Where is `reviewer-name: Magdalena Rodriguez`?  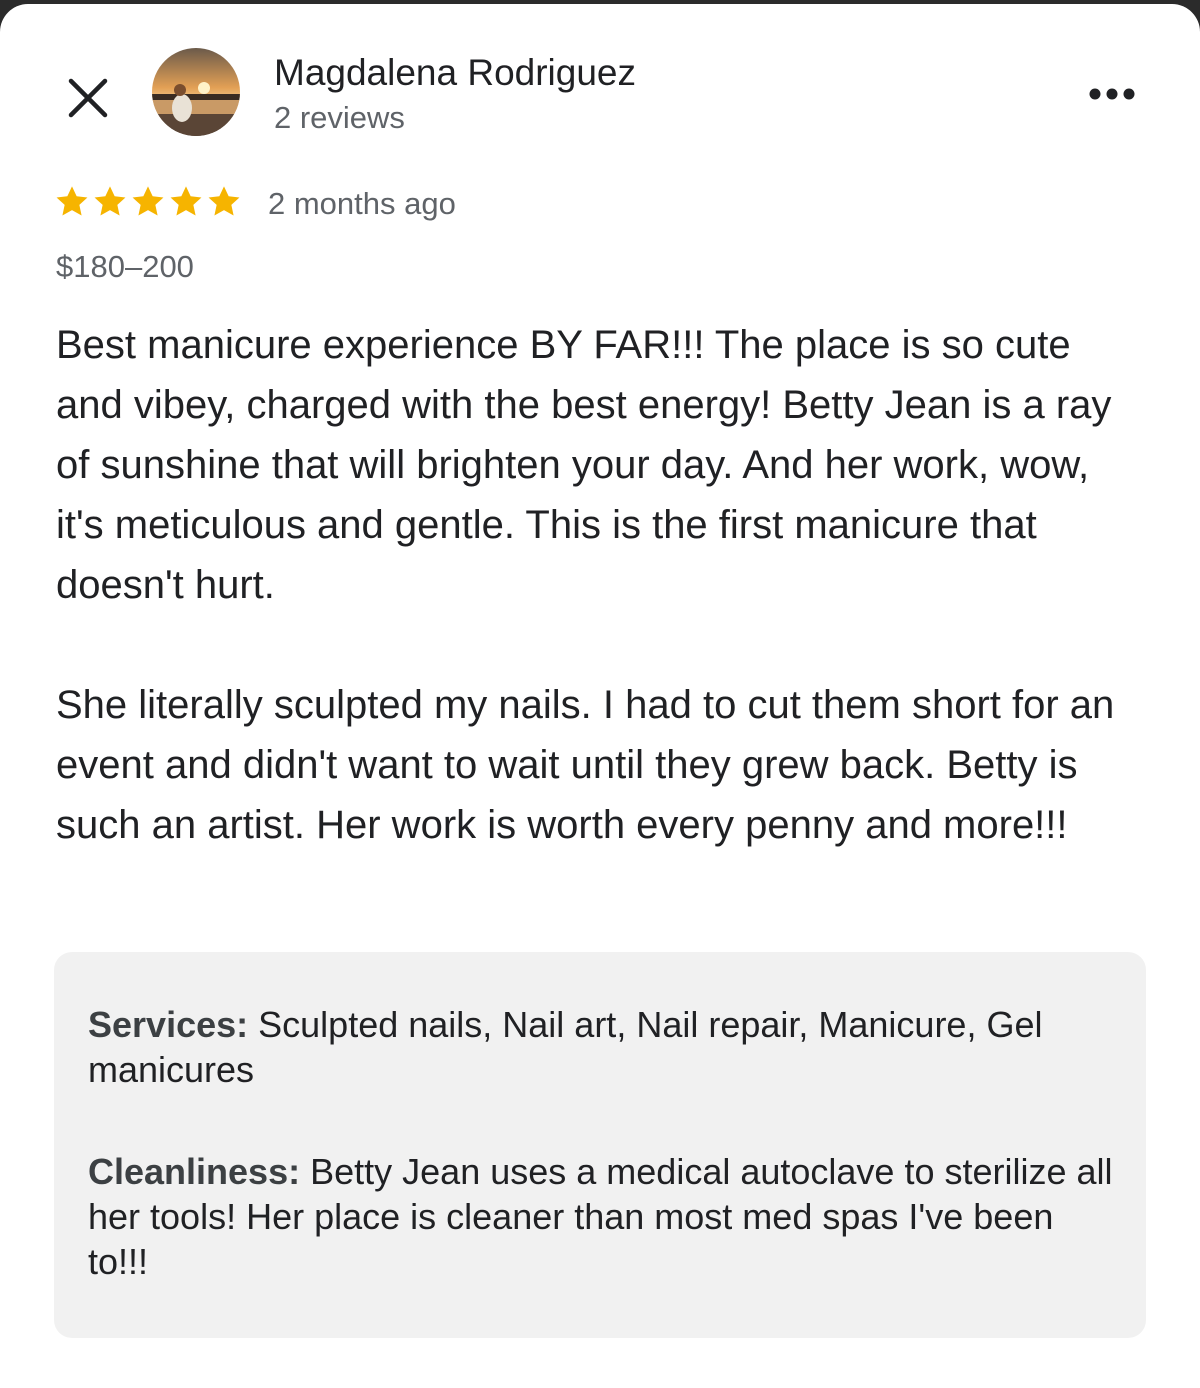 reviewer-name: Magdalena Rodriguez is located at coordinates (455, 73).